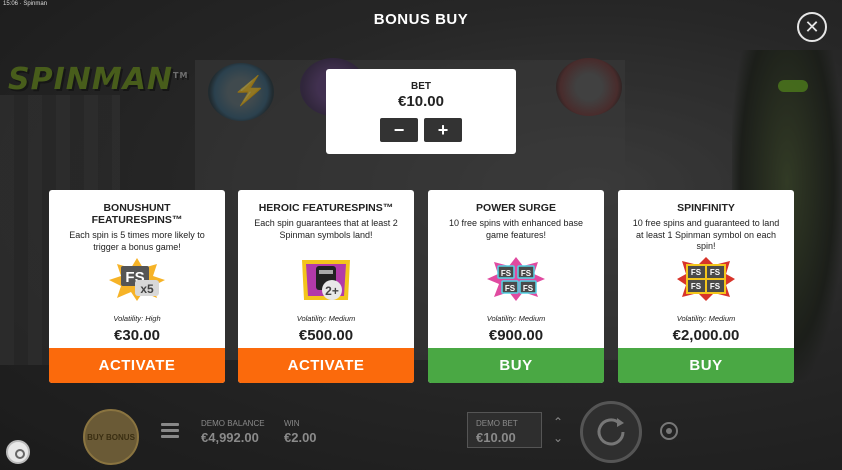 Image resolution: width=842 pixels, height=470 pixels. What do you see at coordinates (516, 208) in the screenshot?
I see `card-title: POWER SURGE` at bounding box center [516, 208].